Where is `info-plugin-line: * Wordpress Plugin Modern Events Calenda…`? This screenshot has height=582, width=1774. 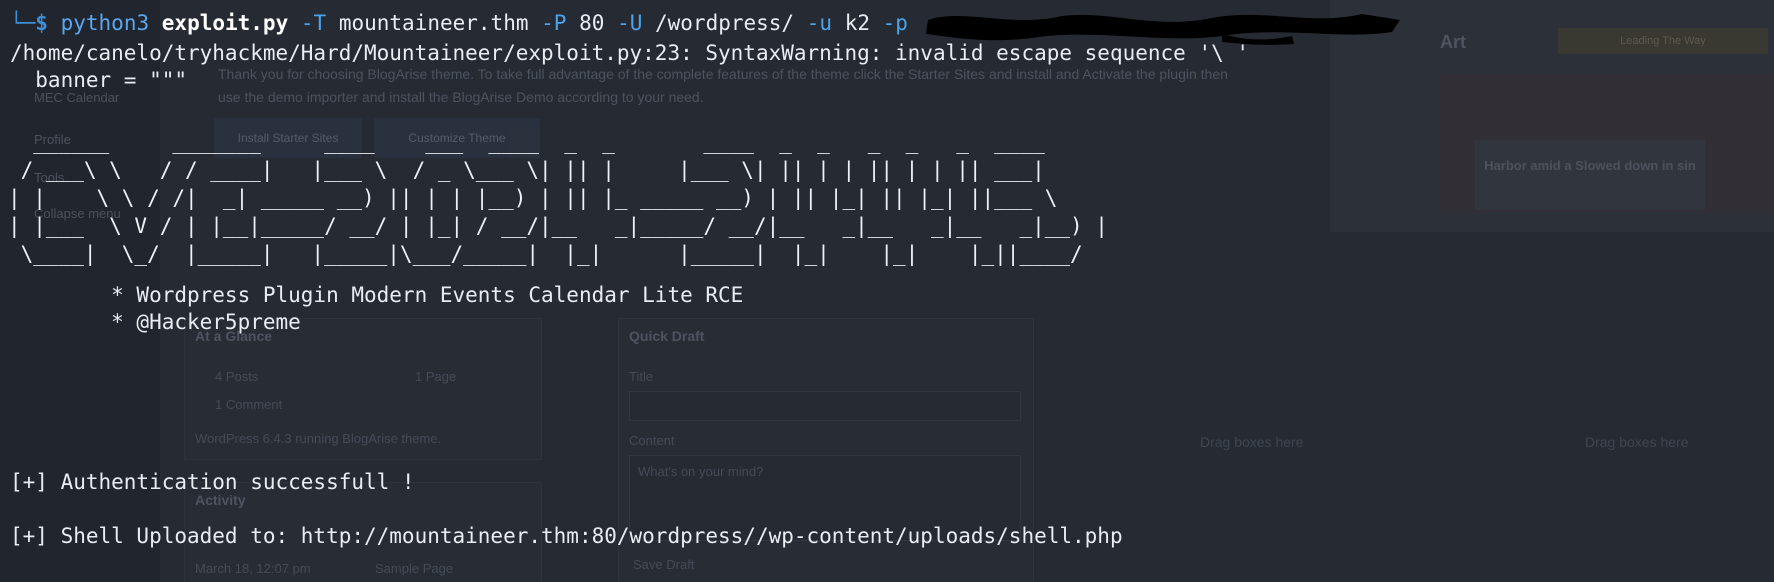 info-plugin-line: * Wordpress Plugin Modern Events Calenda… is located at coordinates (377, 295).